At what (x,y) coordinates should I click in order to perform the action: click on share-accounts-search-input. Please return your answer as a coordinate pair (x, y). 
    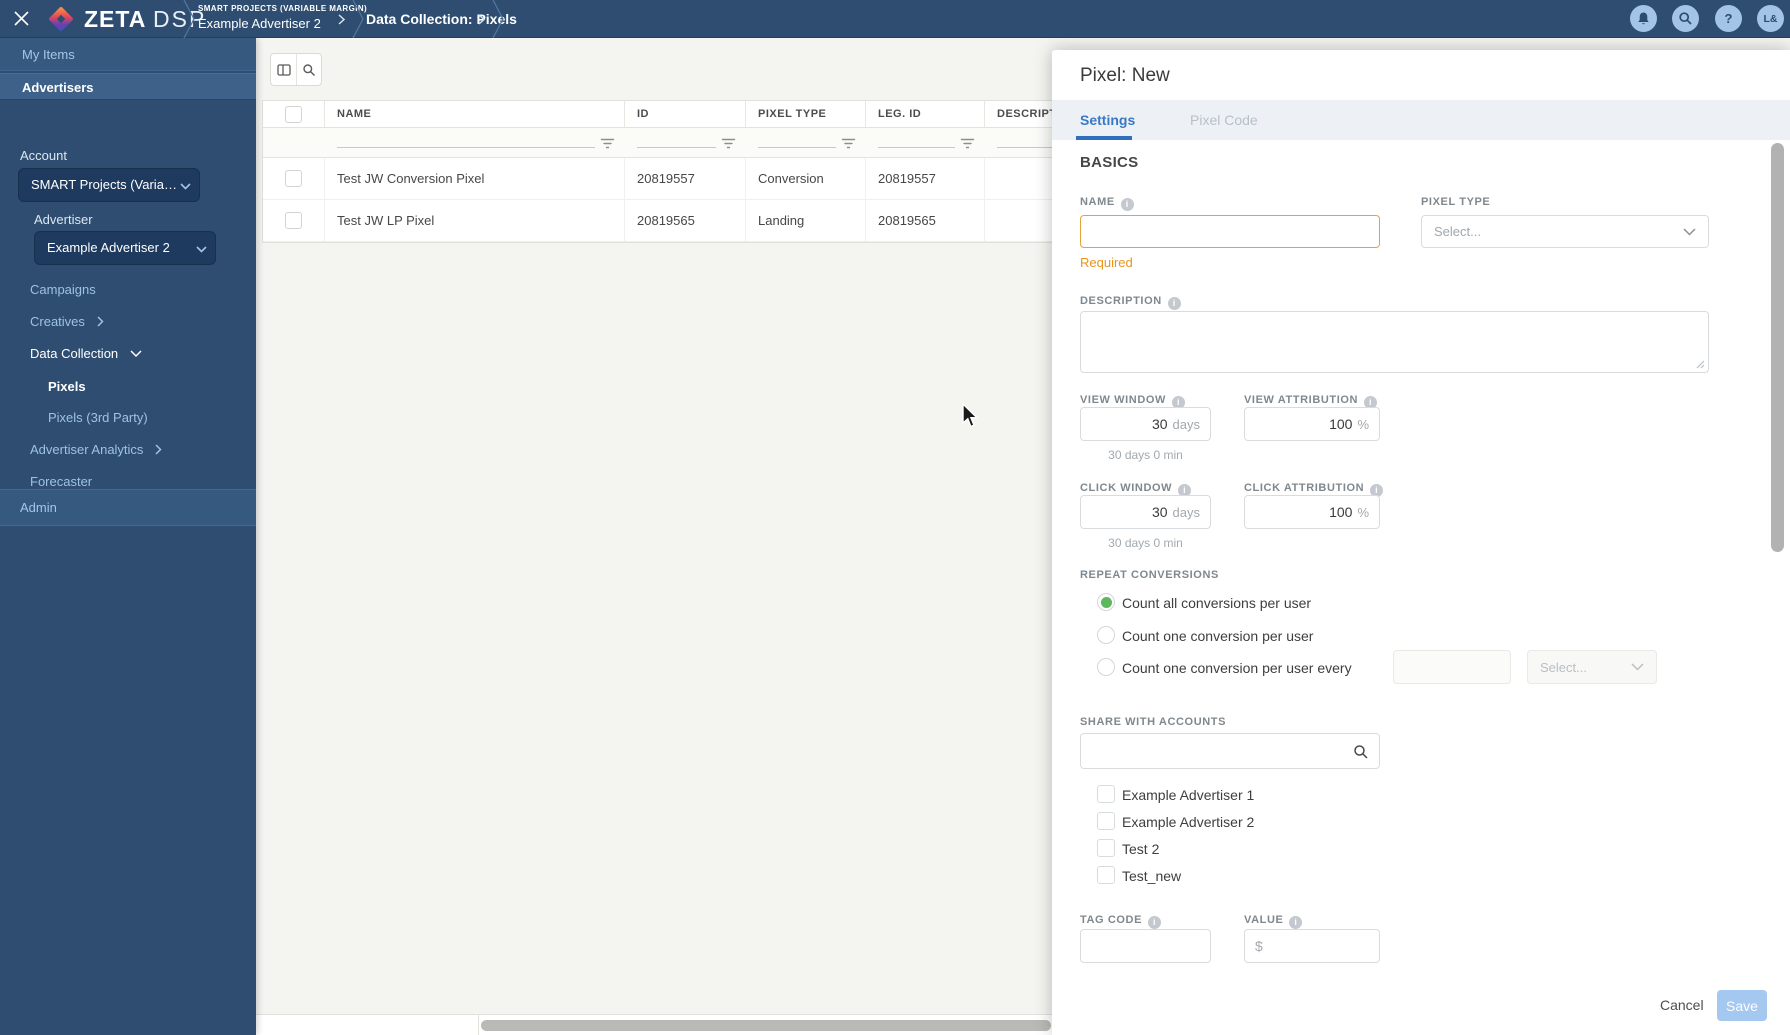
    Looking at the image, I should click on (1230, 751).